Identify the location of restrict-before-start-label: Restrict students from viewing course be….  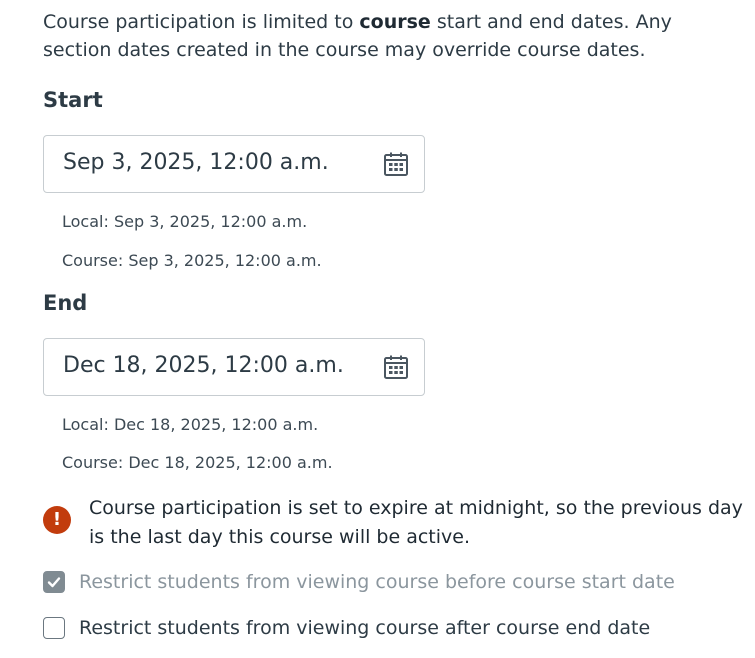
(377, 582).